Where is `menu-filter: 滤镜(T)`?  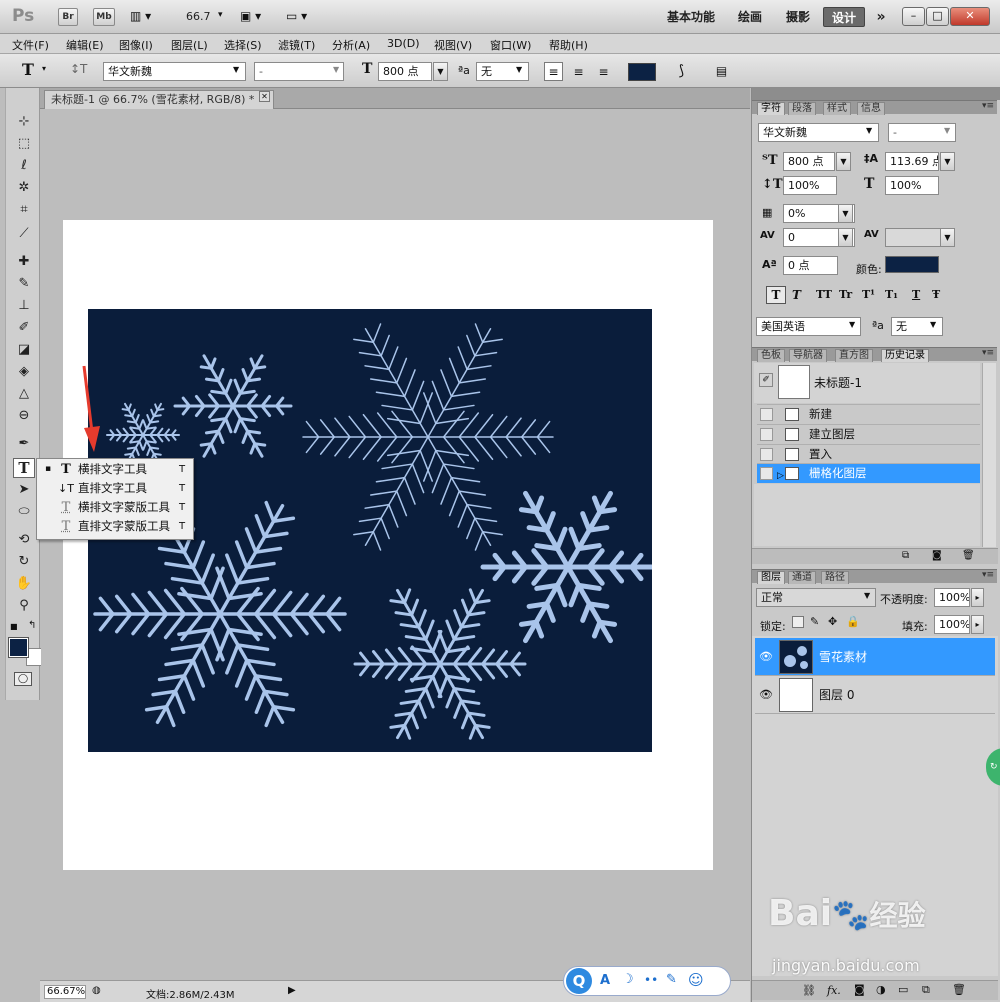
menu-filter: 滤镜(T) is located at coordinates (296, 45).